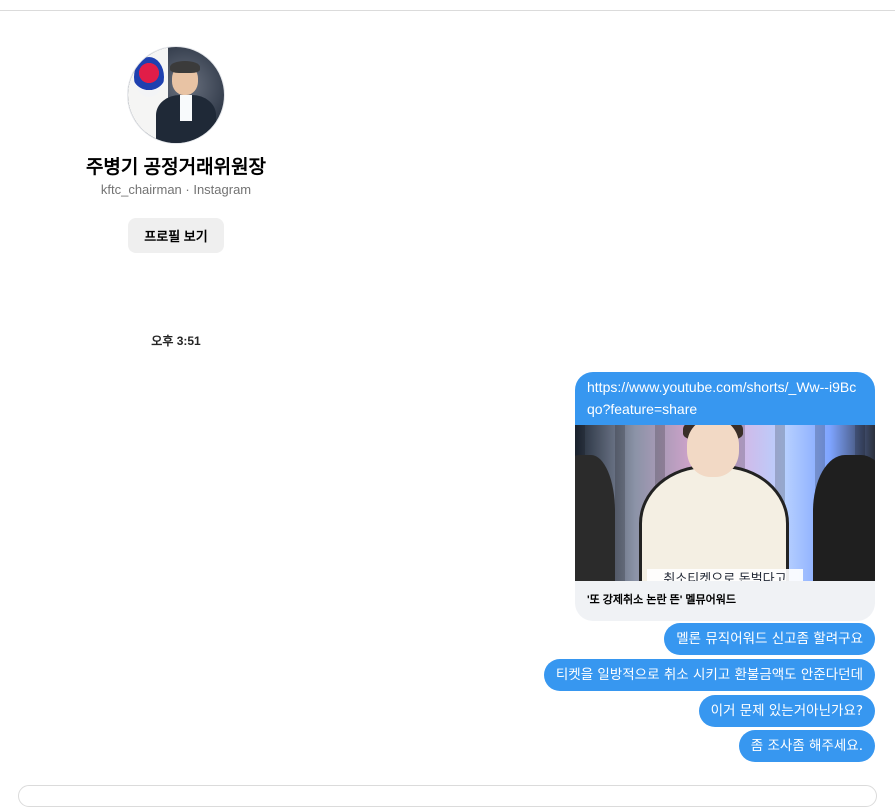  Describe the element at coordinates (176, 235) in the screenshot. I see `view-profile-button: 프로필 보기` at that location.